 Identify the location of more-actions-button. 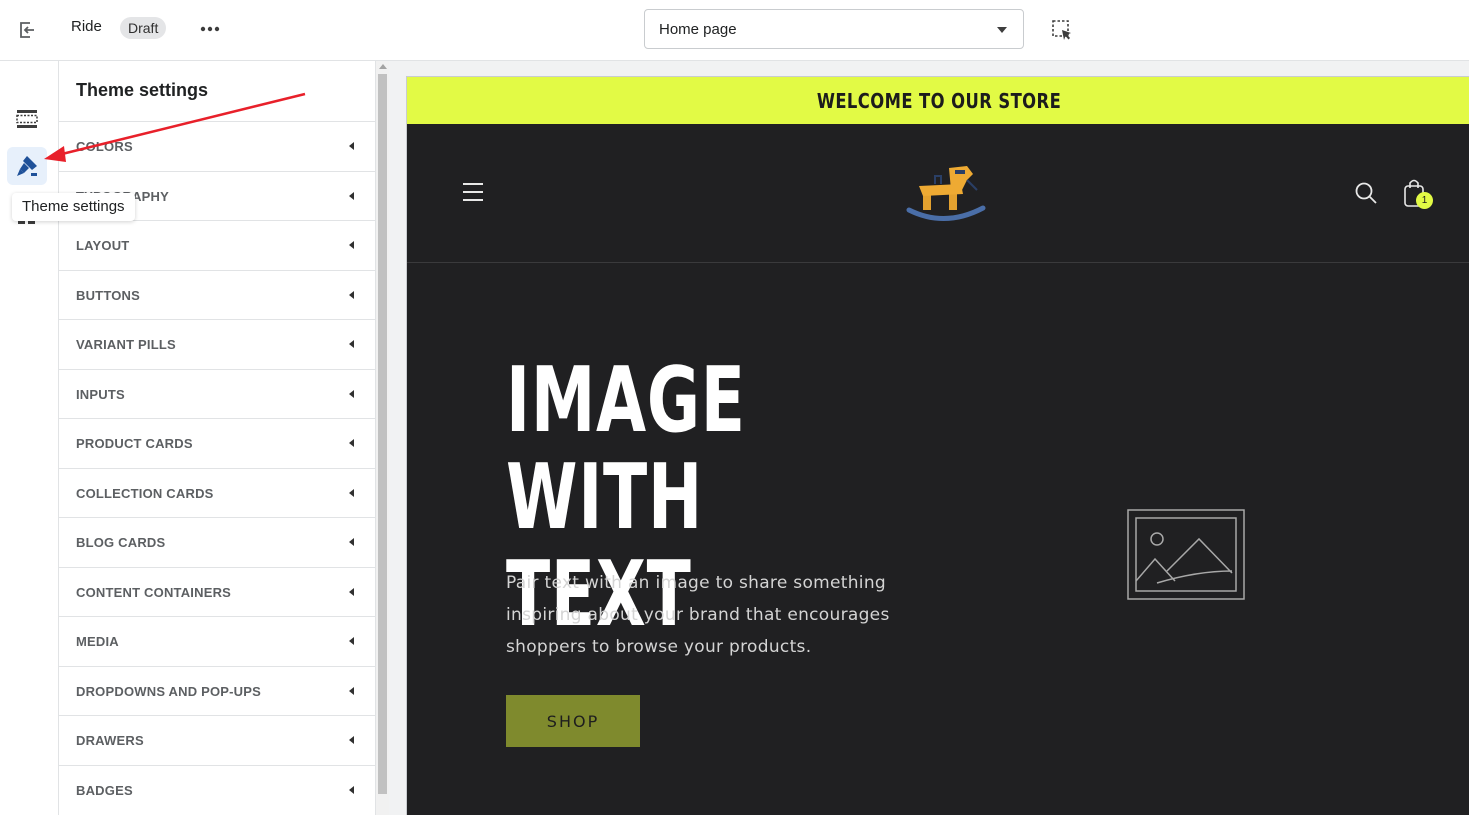
(210, 29).